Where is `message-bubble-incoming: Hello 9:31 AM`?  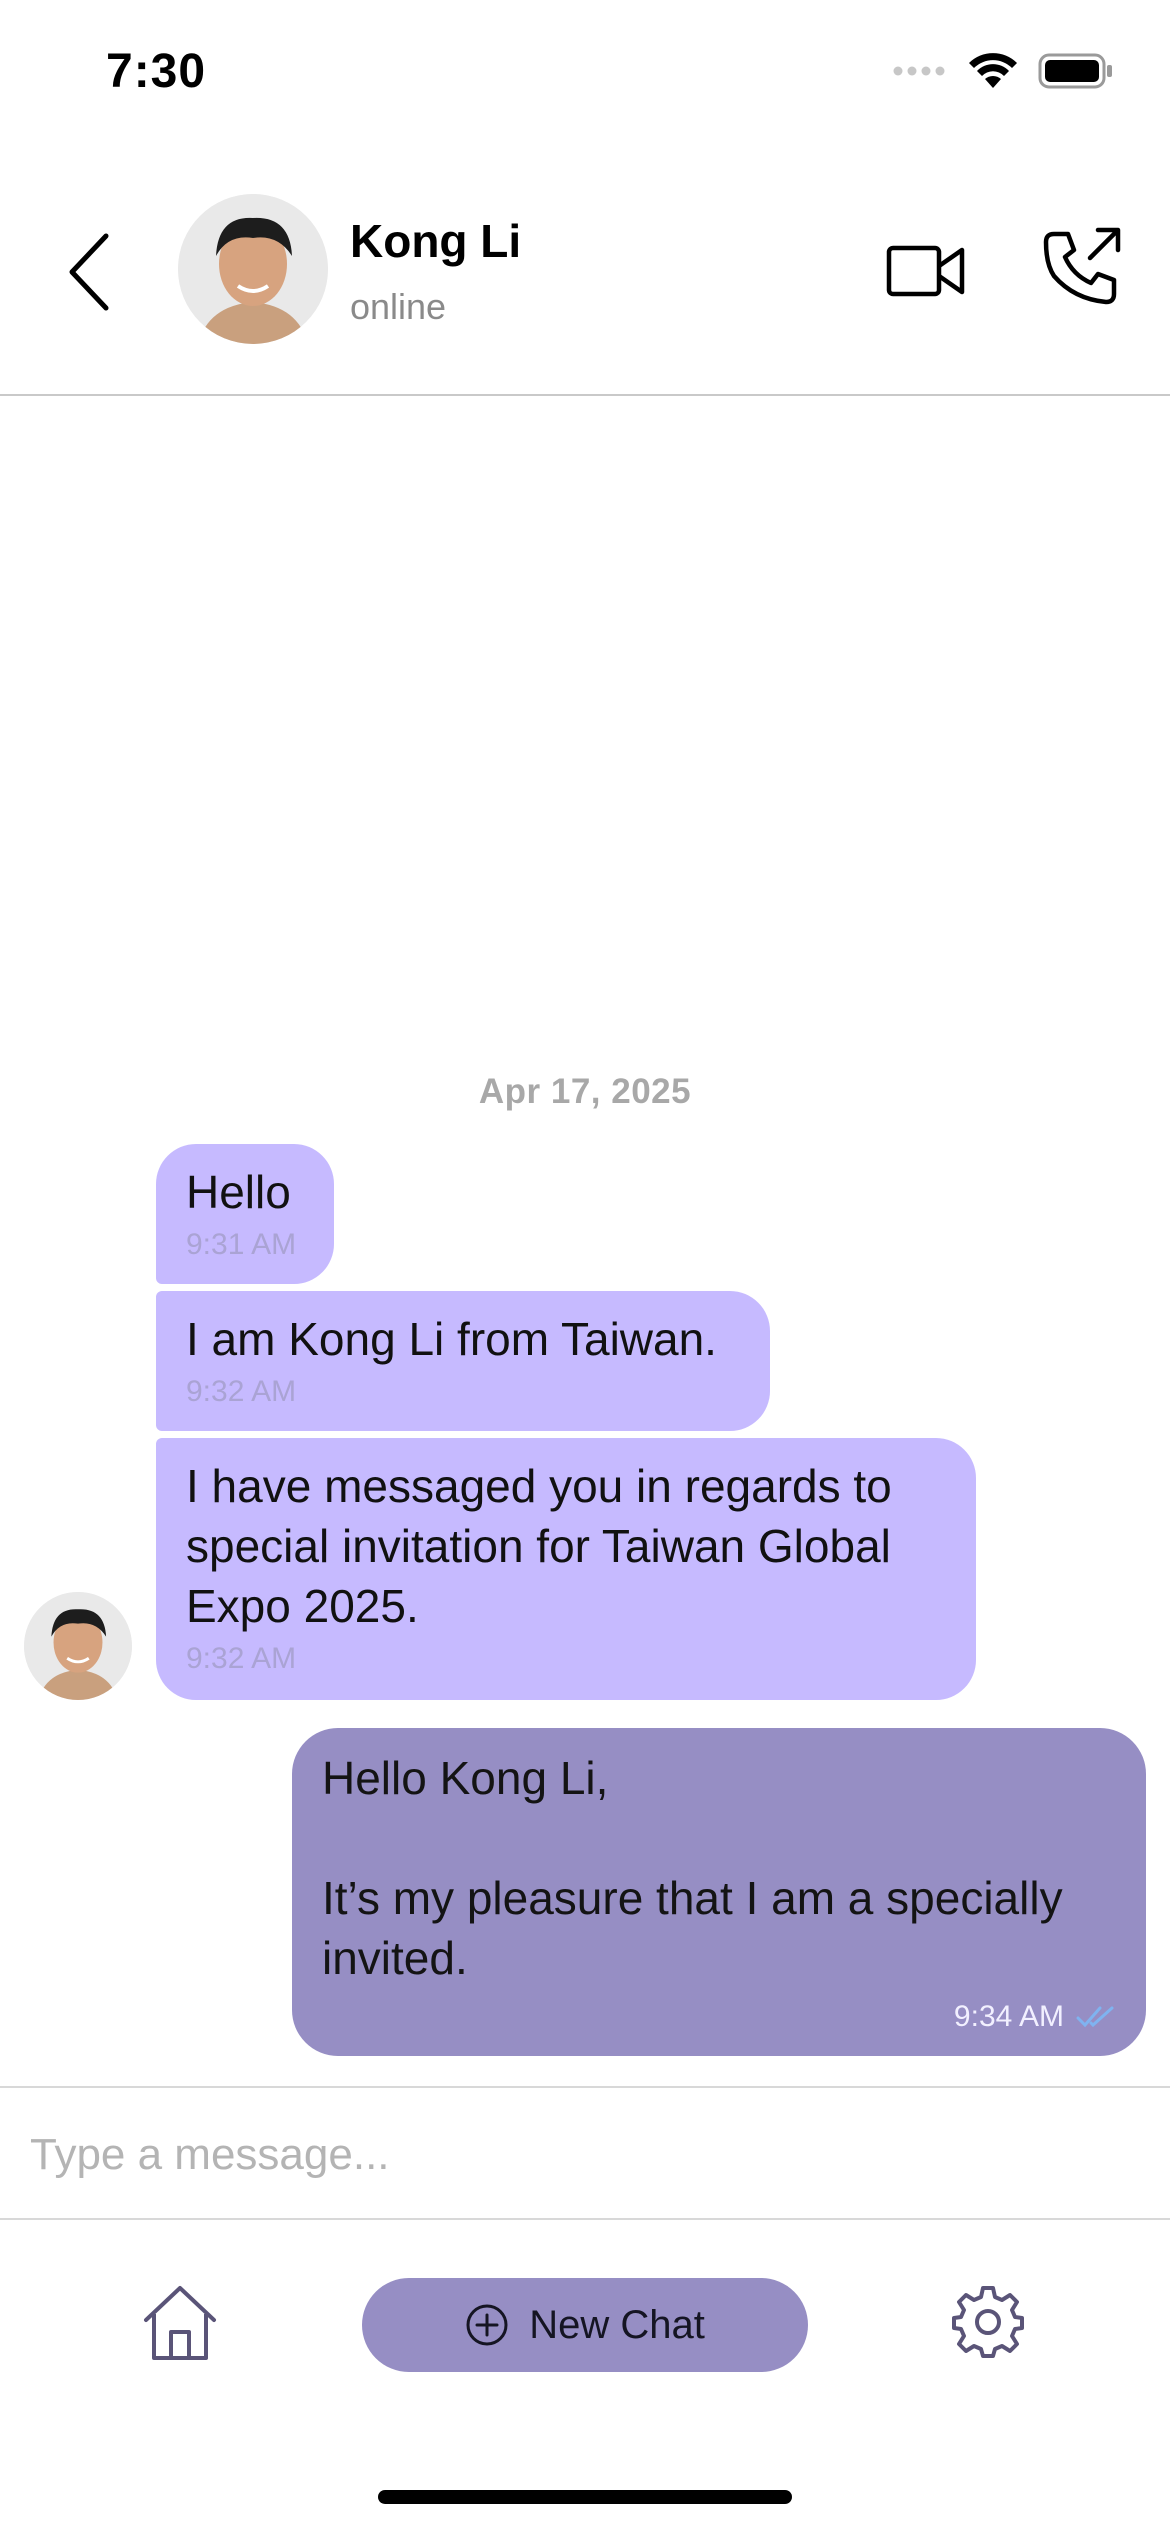 message-bubble-incoming: Hello 9:31 AM is located at coordinates (245, 1214).